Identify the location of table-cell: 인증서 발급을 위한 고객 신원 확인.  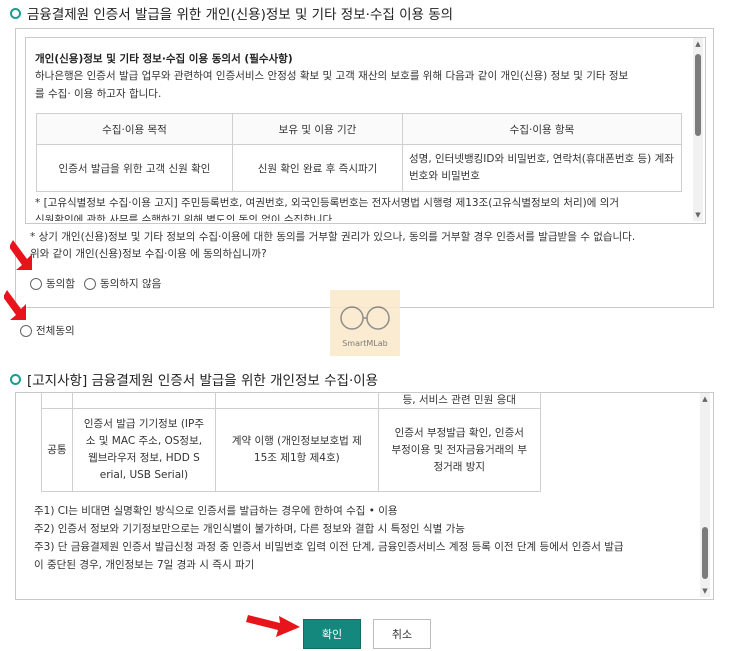
(134, 168).